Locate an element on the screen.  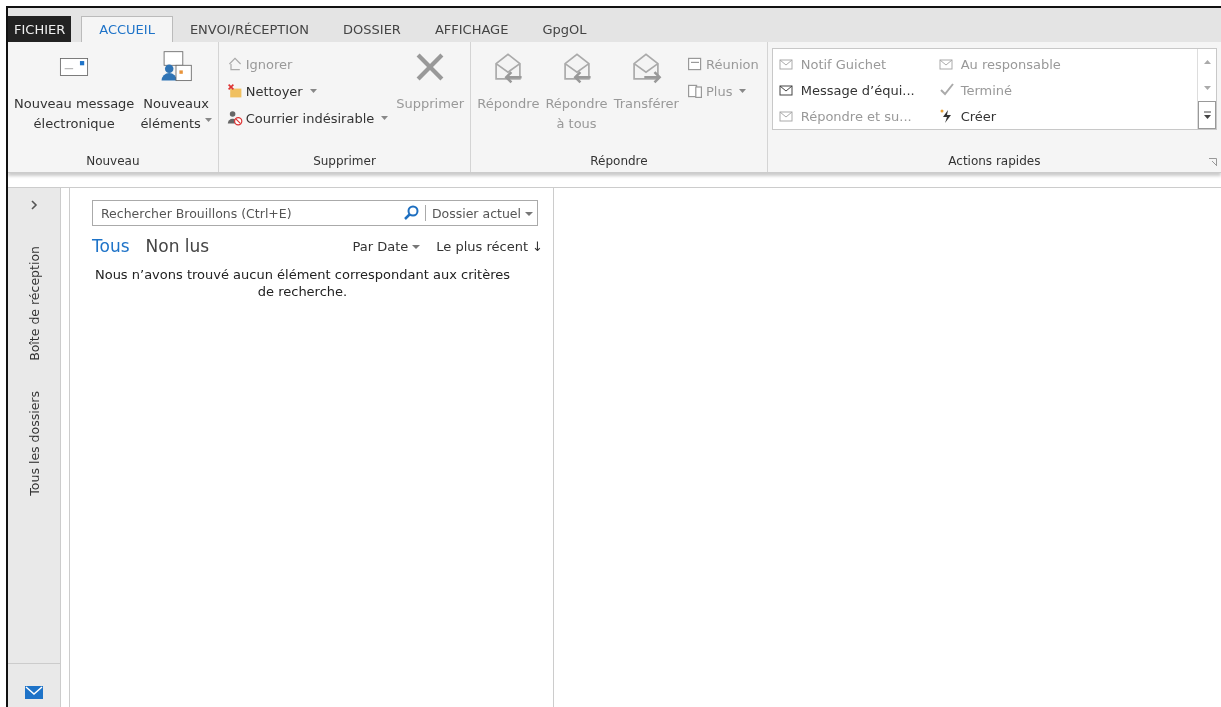
new-items-icon is located at coordinates (176, 67).